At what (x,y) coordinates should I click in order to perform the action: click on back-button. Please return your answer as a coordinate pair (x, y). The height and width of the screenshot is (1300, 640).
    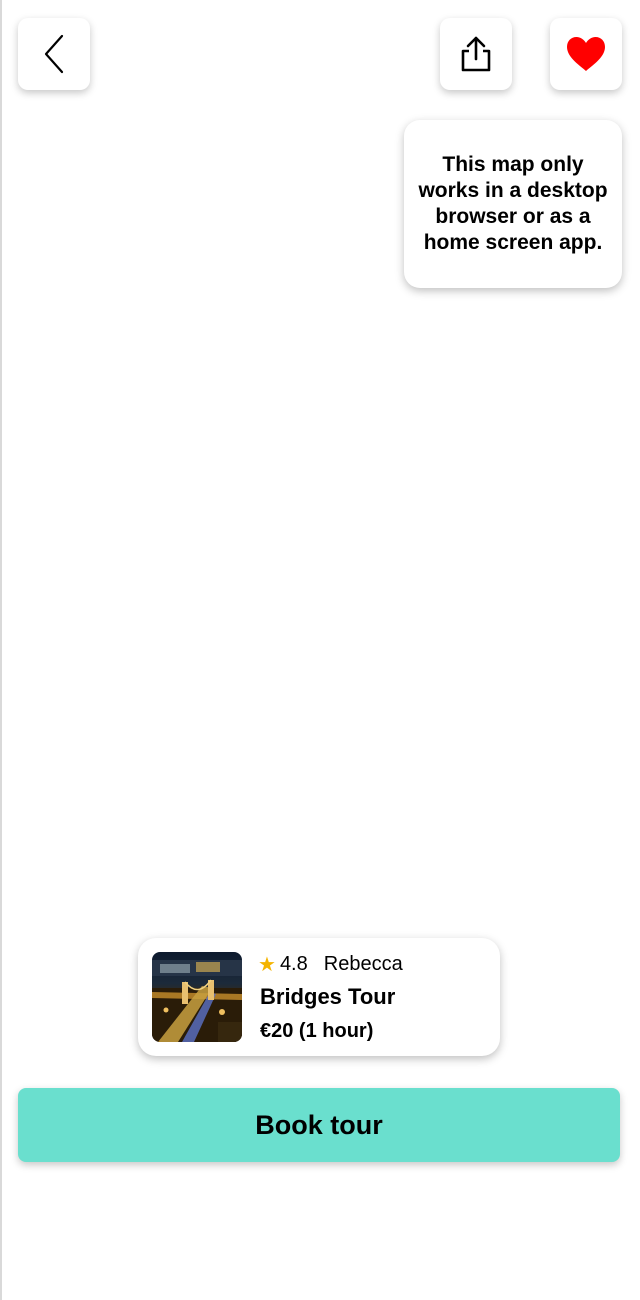
    Looking at the image, I should click on (54, 54).